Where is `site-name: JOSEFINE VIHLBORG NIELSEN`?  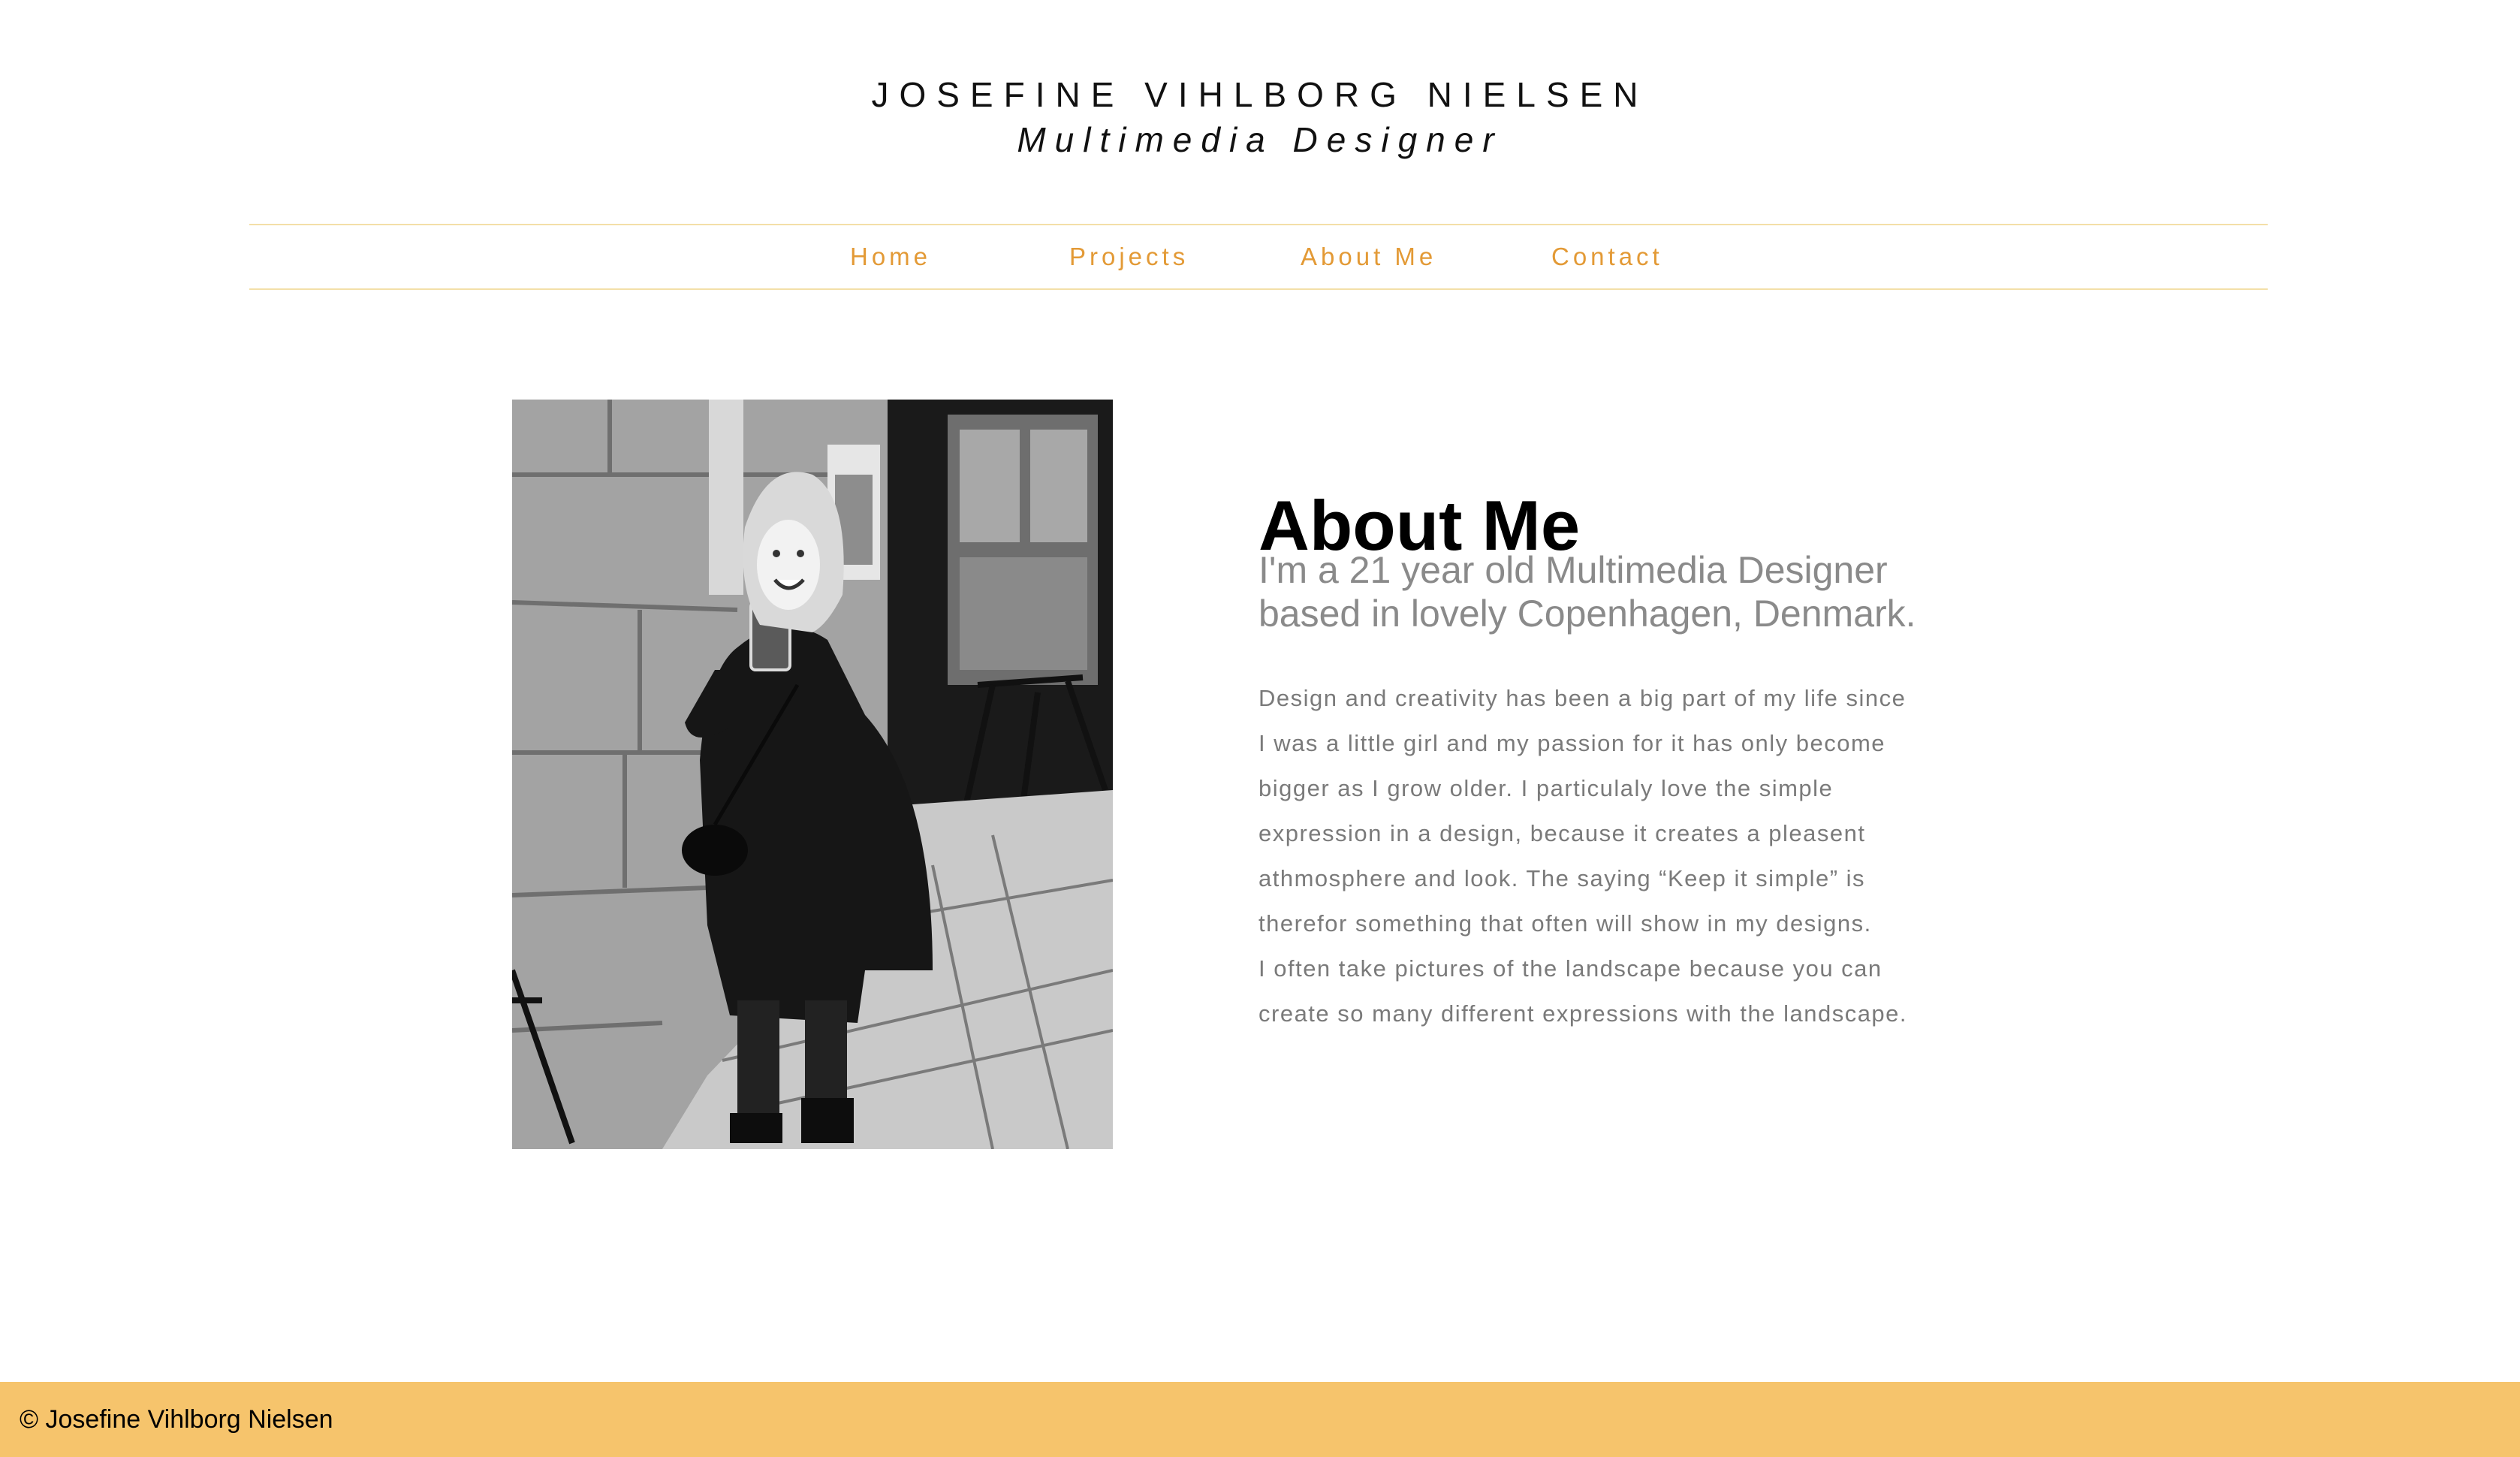 site-name: JOSEFINE VIHLBORG NIELSEN is located at coordinates (1260, 95).